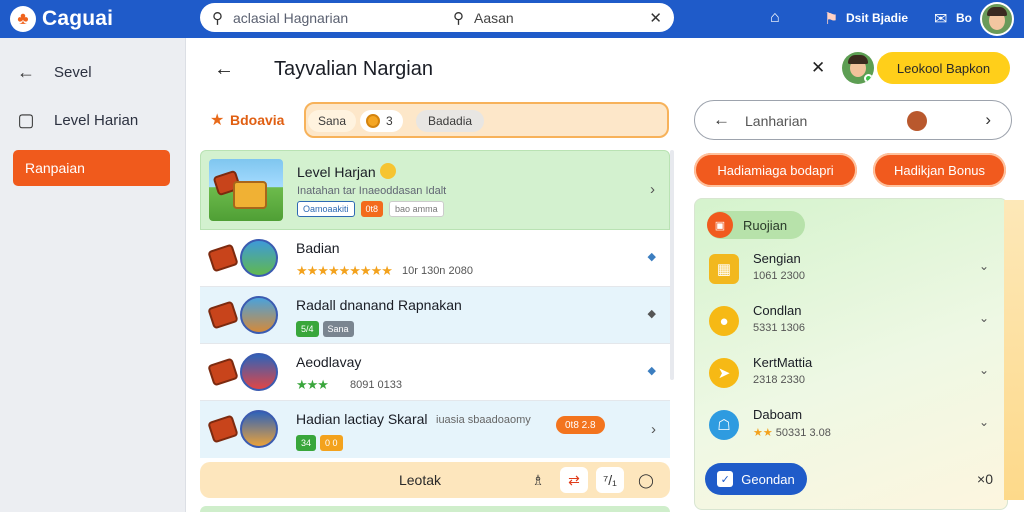  What do you see at coordinates (763, 433) in the screenshot?
I see `rating-stars-icon: ★★` at bounding box center [763, 433].